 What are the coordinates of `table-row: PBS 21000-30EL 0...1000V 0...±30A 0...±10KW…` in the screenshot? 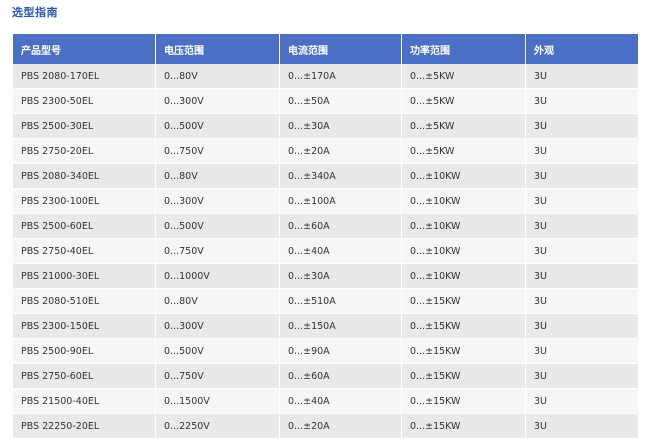 It's located at (325, 276).